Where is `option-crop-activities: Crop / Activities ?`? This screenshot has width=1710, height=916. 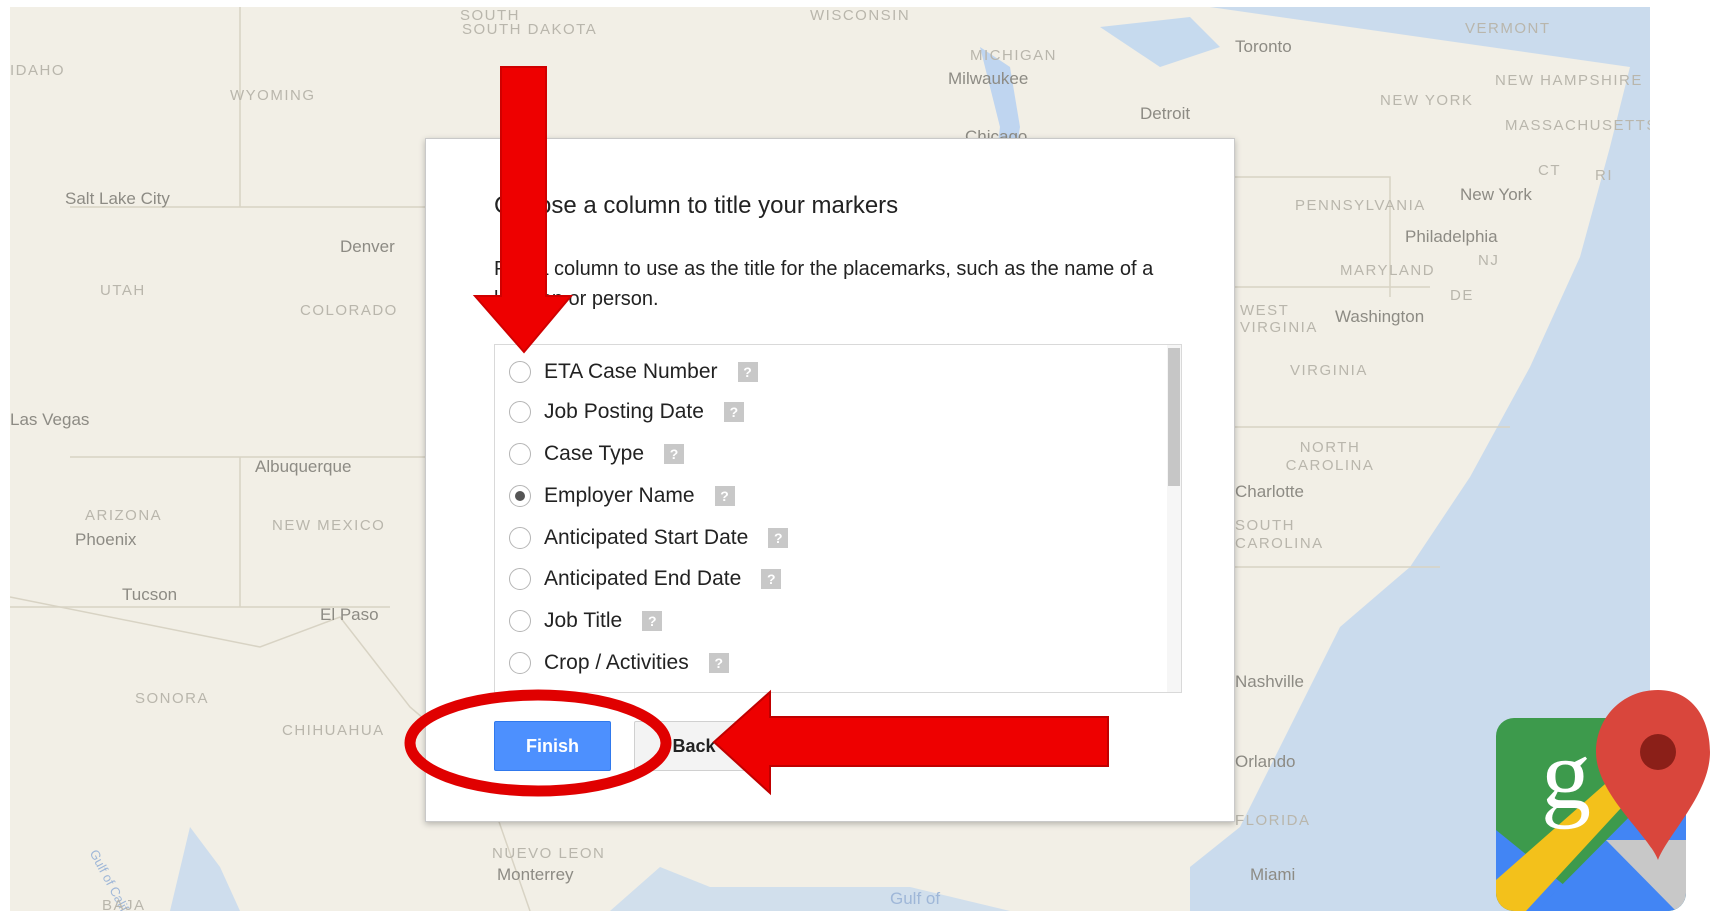
option-crop-activities: Crop / Activities ? is located at coordinates (619, 663).